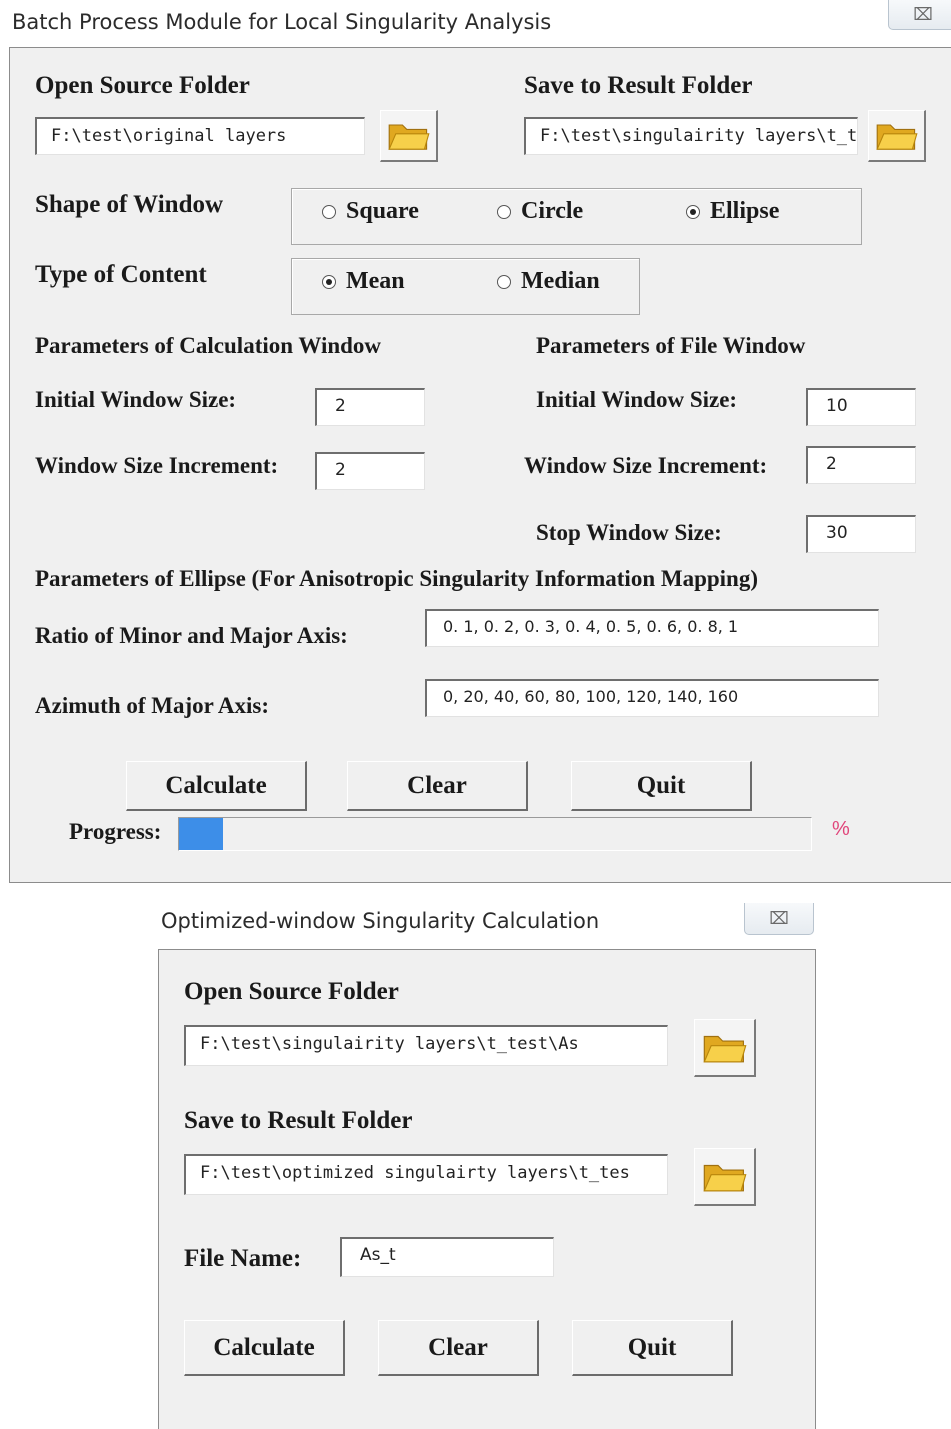 This screenshot has height=1429, width=951. I want to click on save-result-path-field: F:\test\singulairity layers\t_t, so click(691, 136).